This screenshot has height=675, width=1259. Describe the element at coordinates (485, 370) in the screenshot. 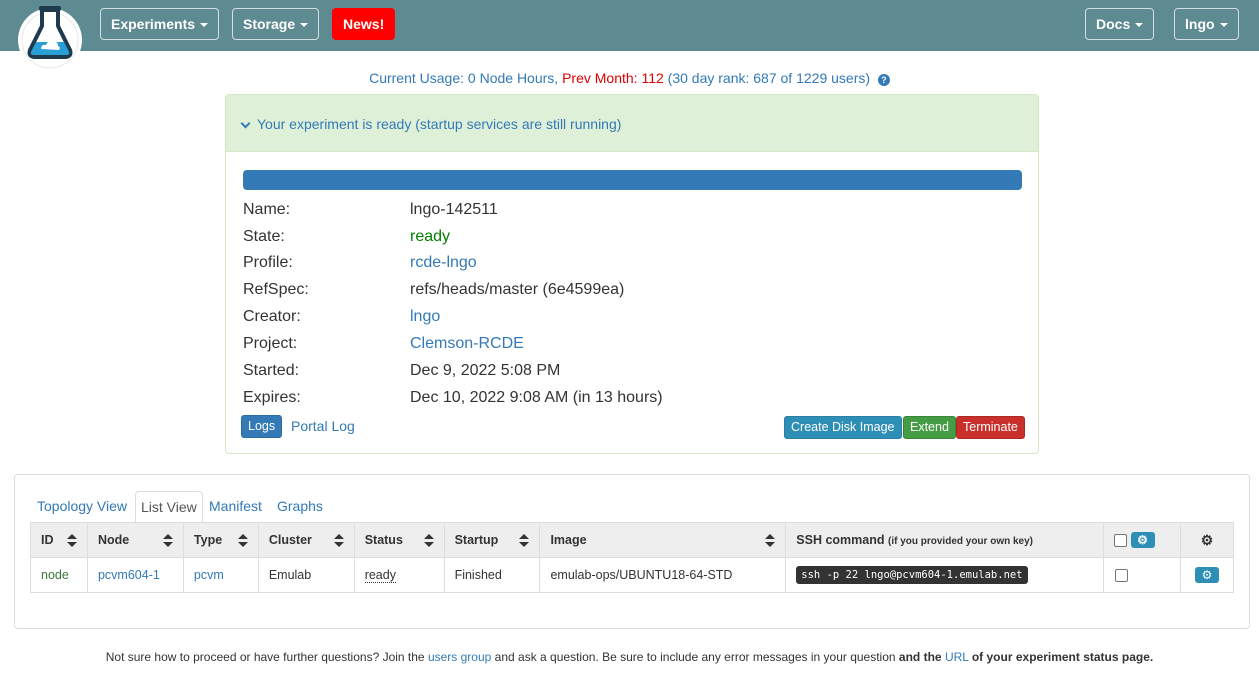

I see `started-value: Dec 9, 2022 5:08 PM` at that location.